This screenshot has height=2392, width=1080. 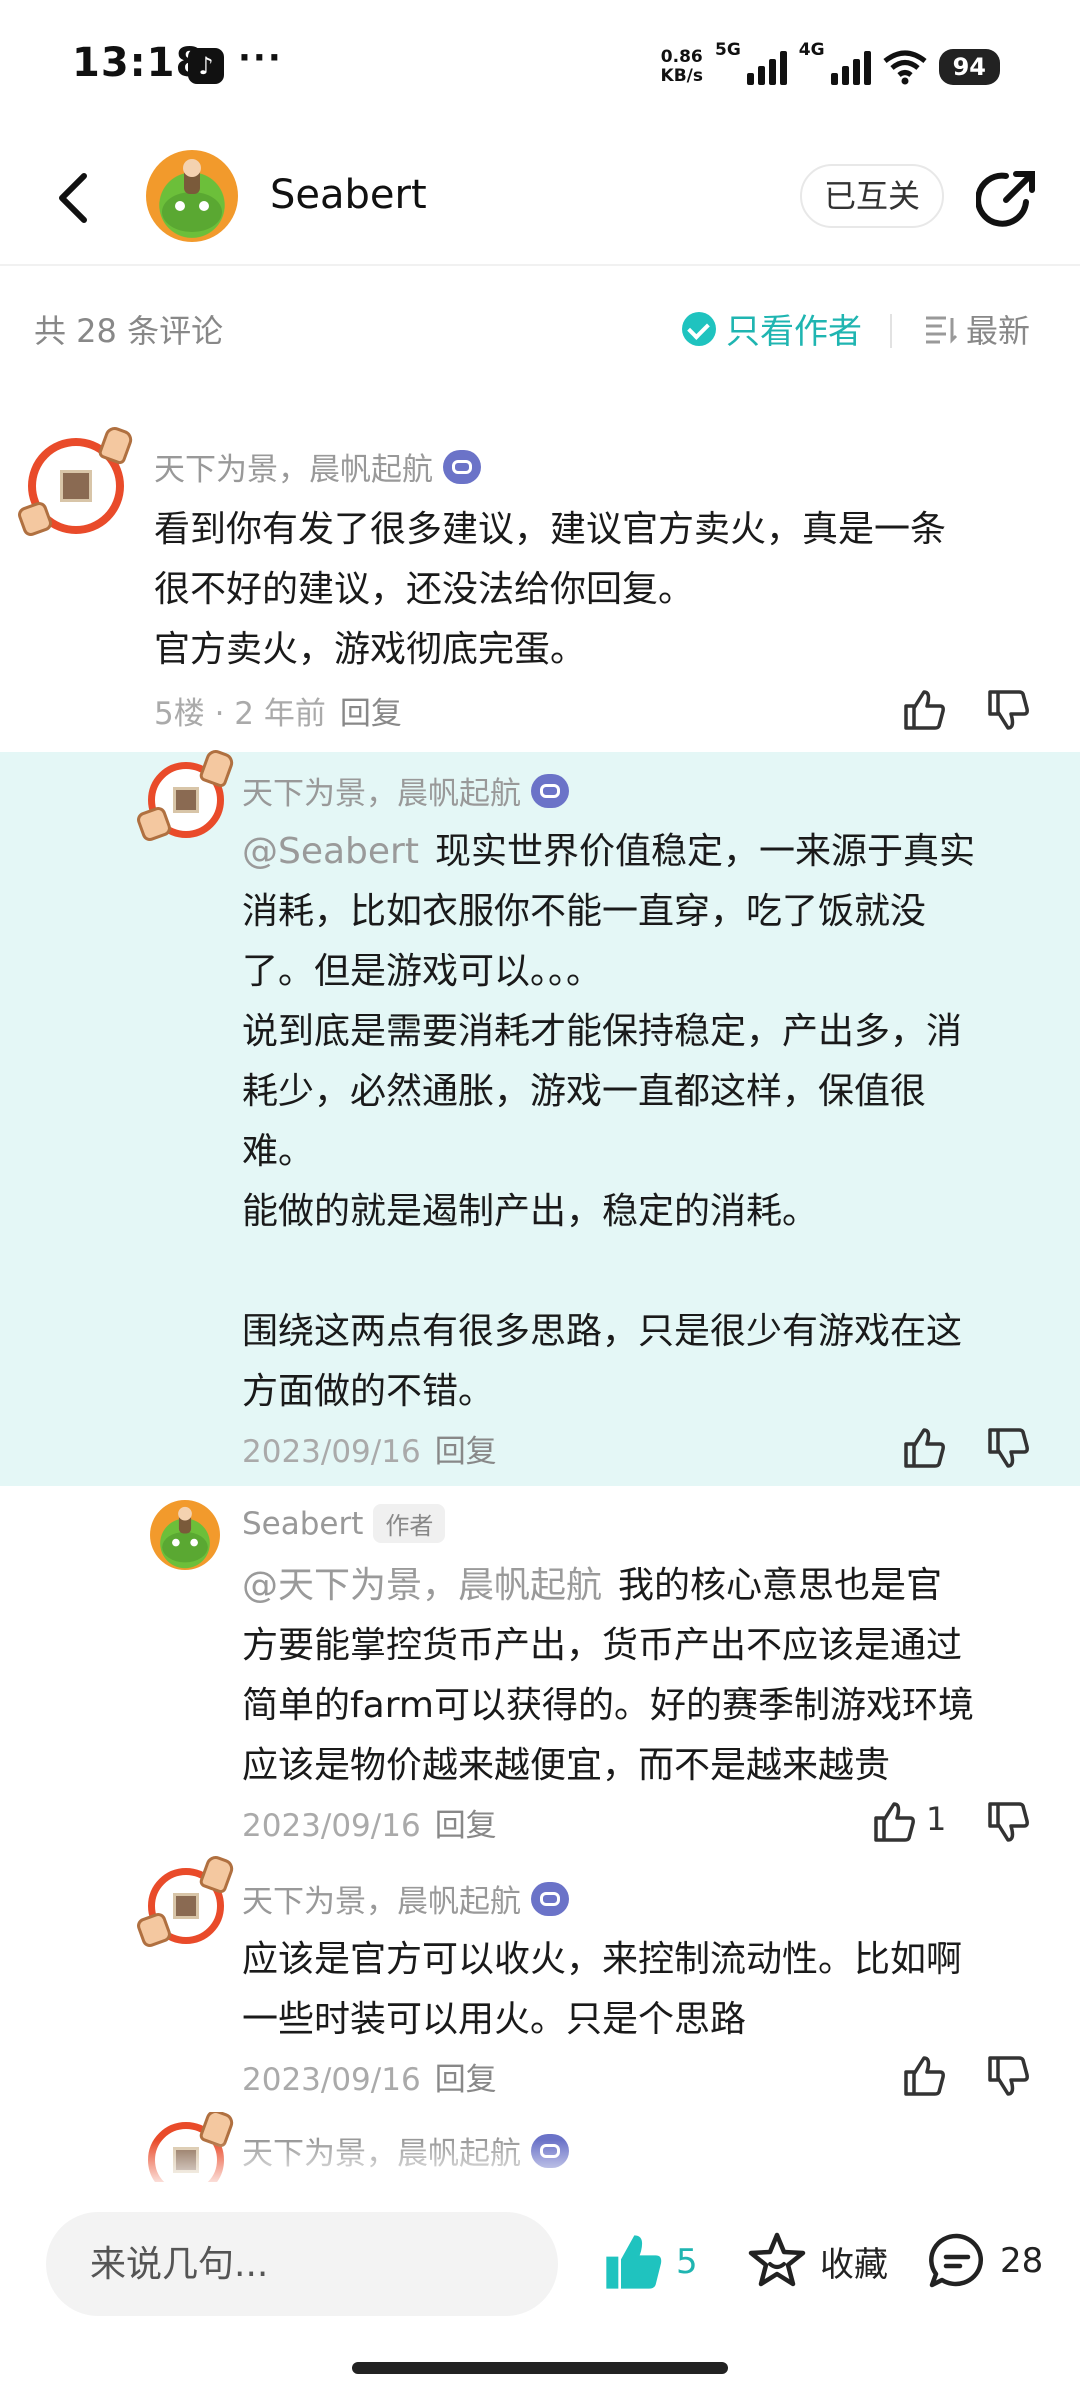 I want to click on mention-link: @Seabert, so click(x=330, y=851).